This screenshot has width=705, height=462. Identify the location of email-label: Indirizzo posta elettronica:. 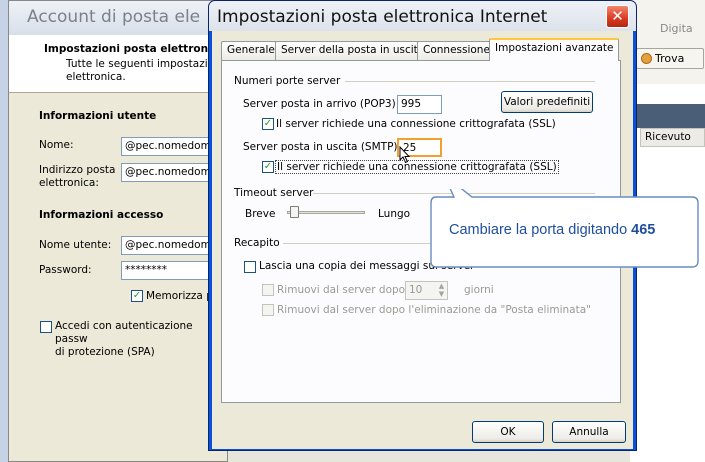
(77, 176).